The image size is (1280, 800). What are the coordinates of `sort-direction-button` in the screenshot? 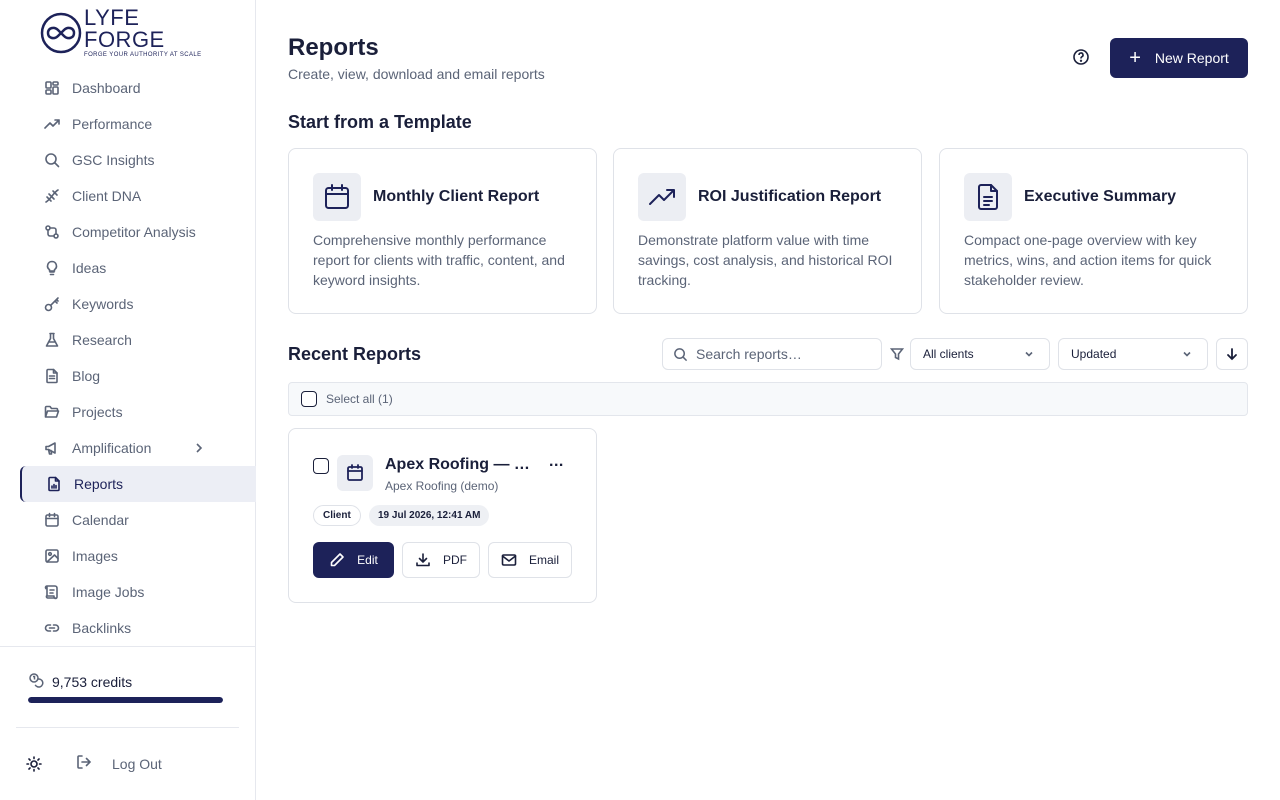 It's located at (1232, 354).